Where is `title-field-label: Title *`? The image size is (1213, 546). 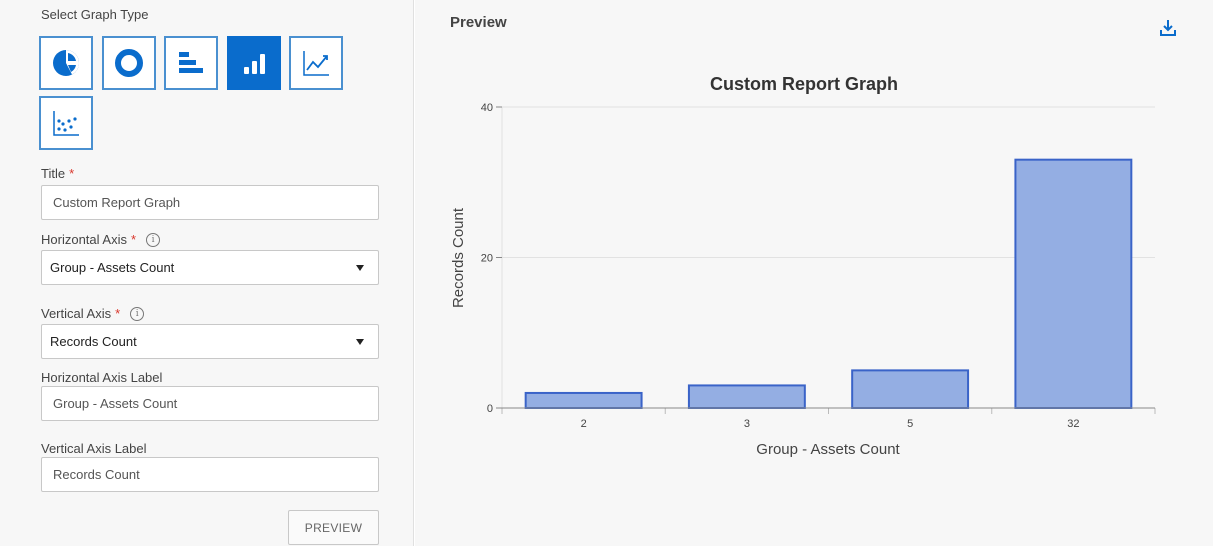 title-field-label: Title * is located at coordinates (57, 173).